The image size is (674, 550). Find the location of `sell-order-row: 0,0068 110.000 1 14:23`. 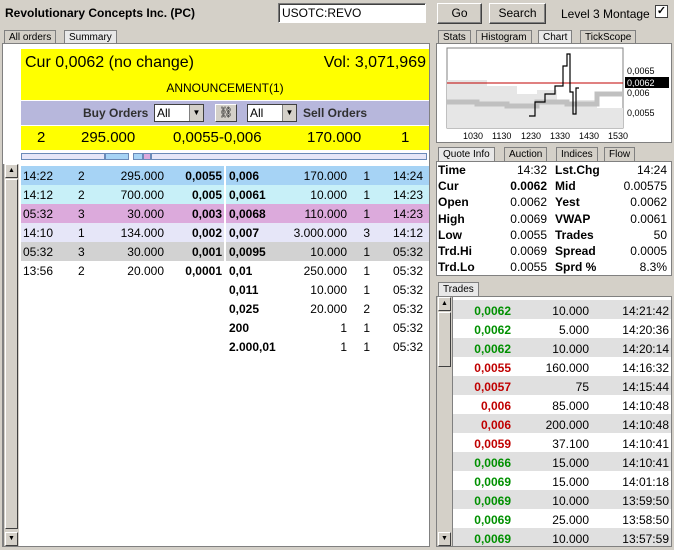

sell-order-row: 0,0068 110.000 1 14:23 is located at coordinates (327, 213).